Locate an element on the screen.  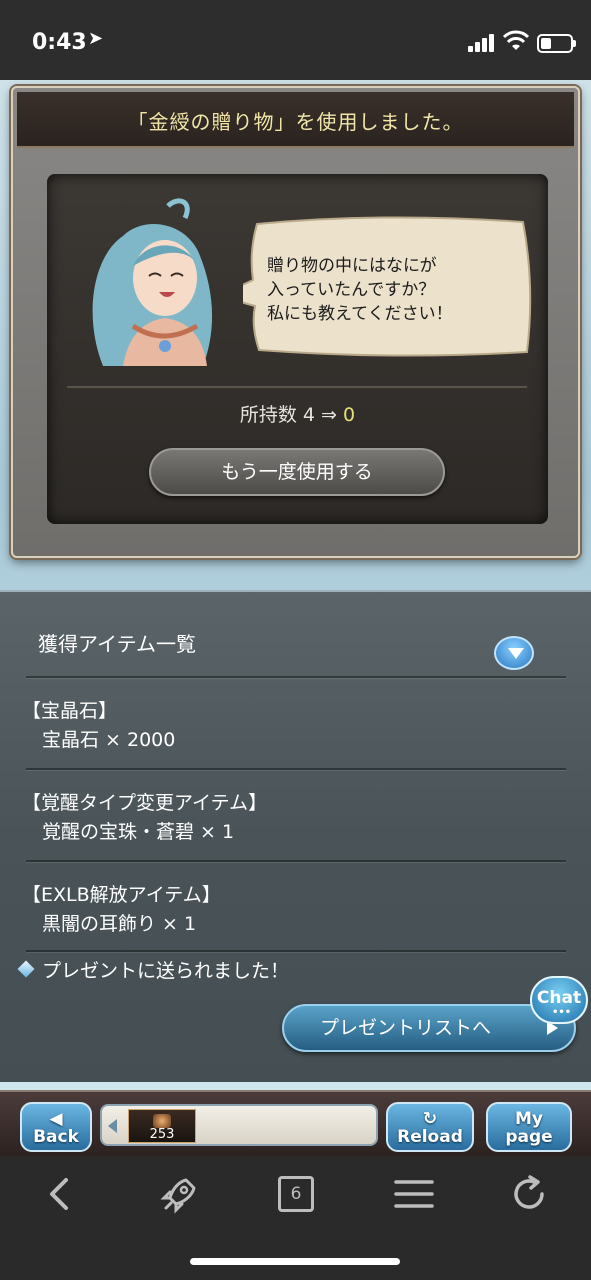
owned-after: 0 is located at coordinates (349, 415).